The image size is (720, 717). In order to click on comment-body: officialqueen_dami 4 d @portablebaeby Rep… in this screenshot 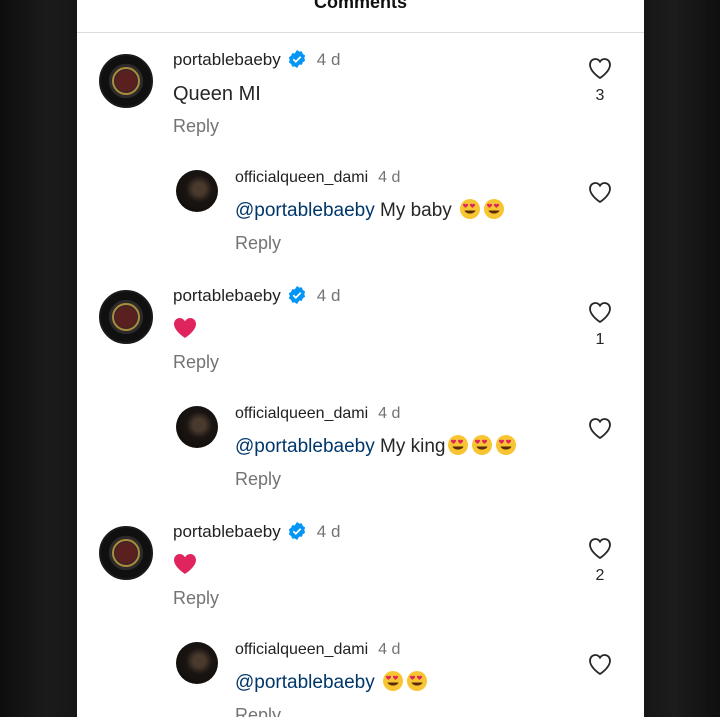, I will do `click(331, 677)`.